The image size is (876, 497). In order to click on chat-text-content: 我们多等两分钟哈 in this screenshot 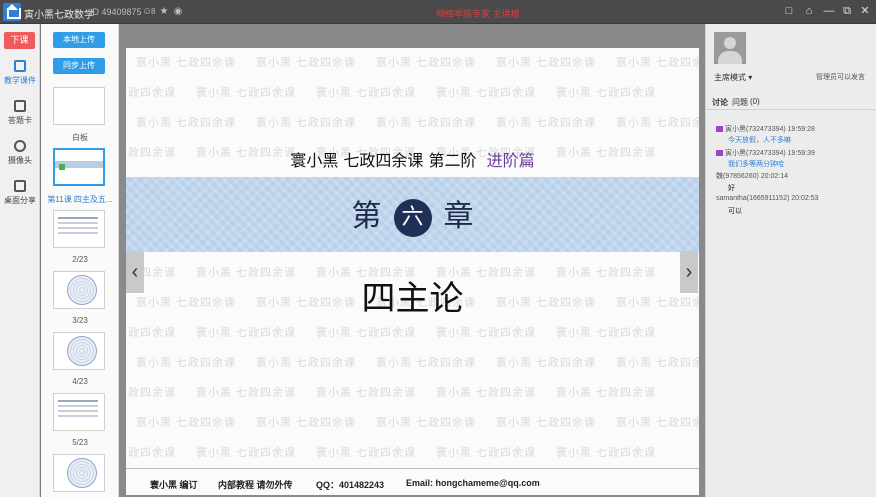, I will do `click(756, 164)`.